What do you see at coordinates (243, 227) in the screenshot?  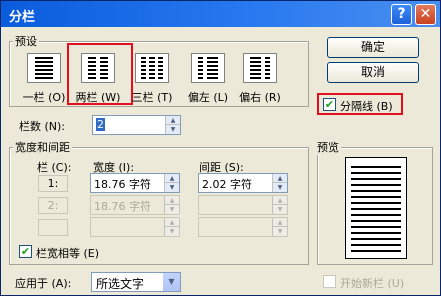 I see `spacing-input-3: ▲ ▼` at bounding box center [243, 227].